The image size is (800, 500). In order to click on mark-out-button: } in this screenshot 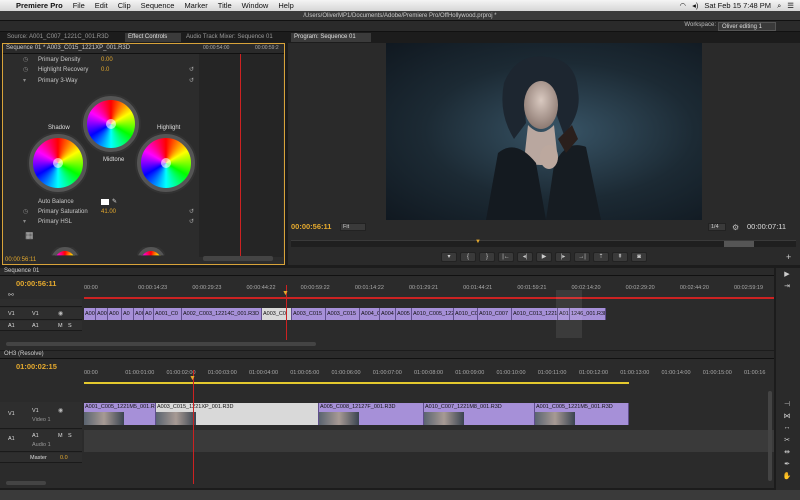, I will do `click(487, 257)`.